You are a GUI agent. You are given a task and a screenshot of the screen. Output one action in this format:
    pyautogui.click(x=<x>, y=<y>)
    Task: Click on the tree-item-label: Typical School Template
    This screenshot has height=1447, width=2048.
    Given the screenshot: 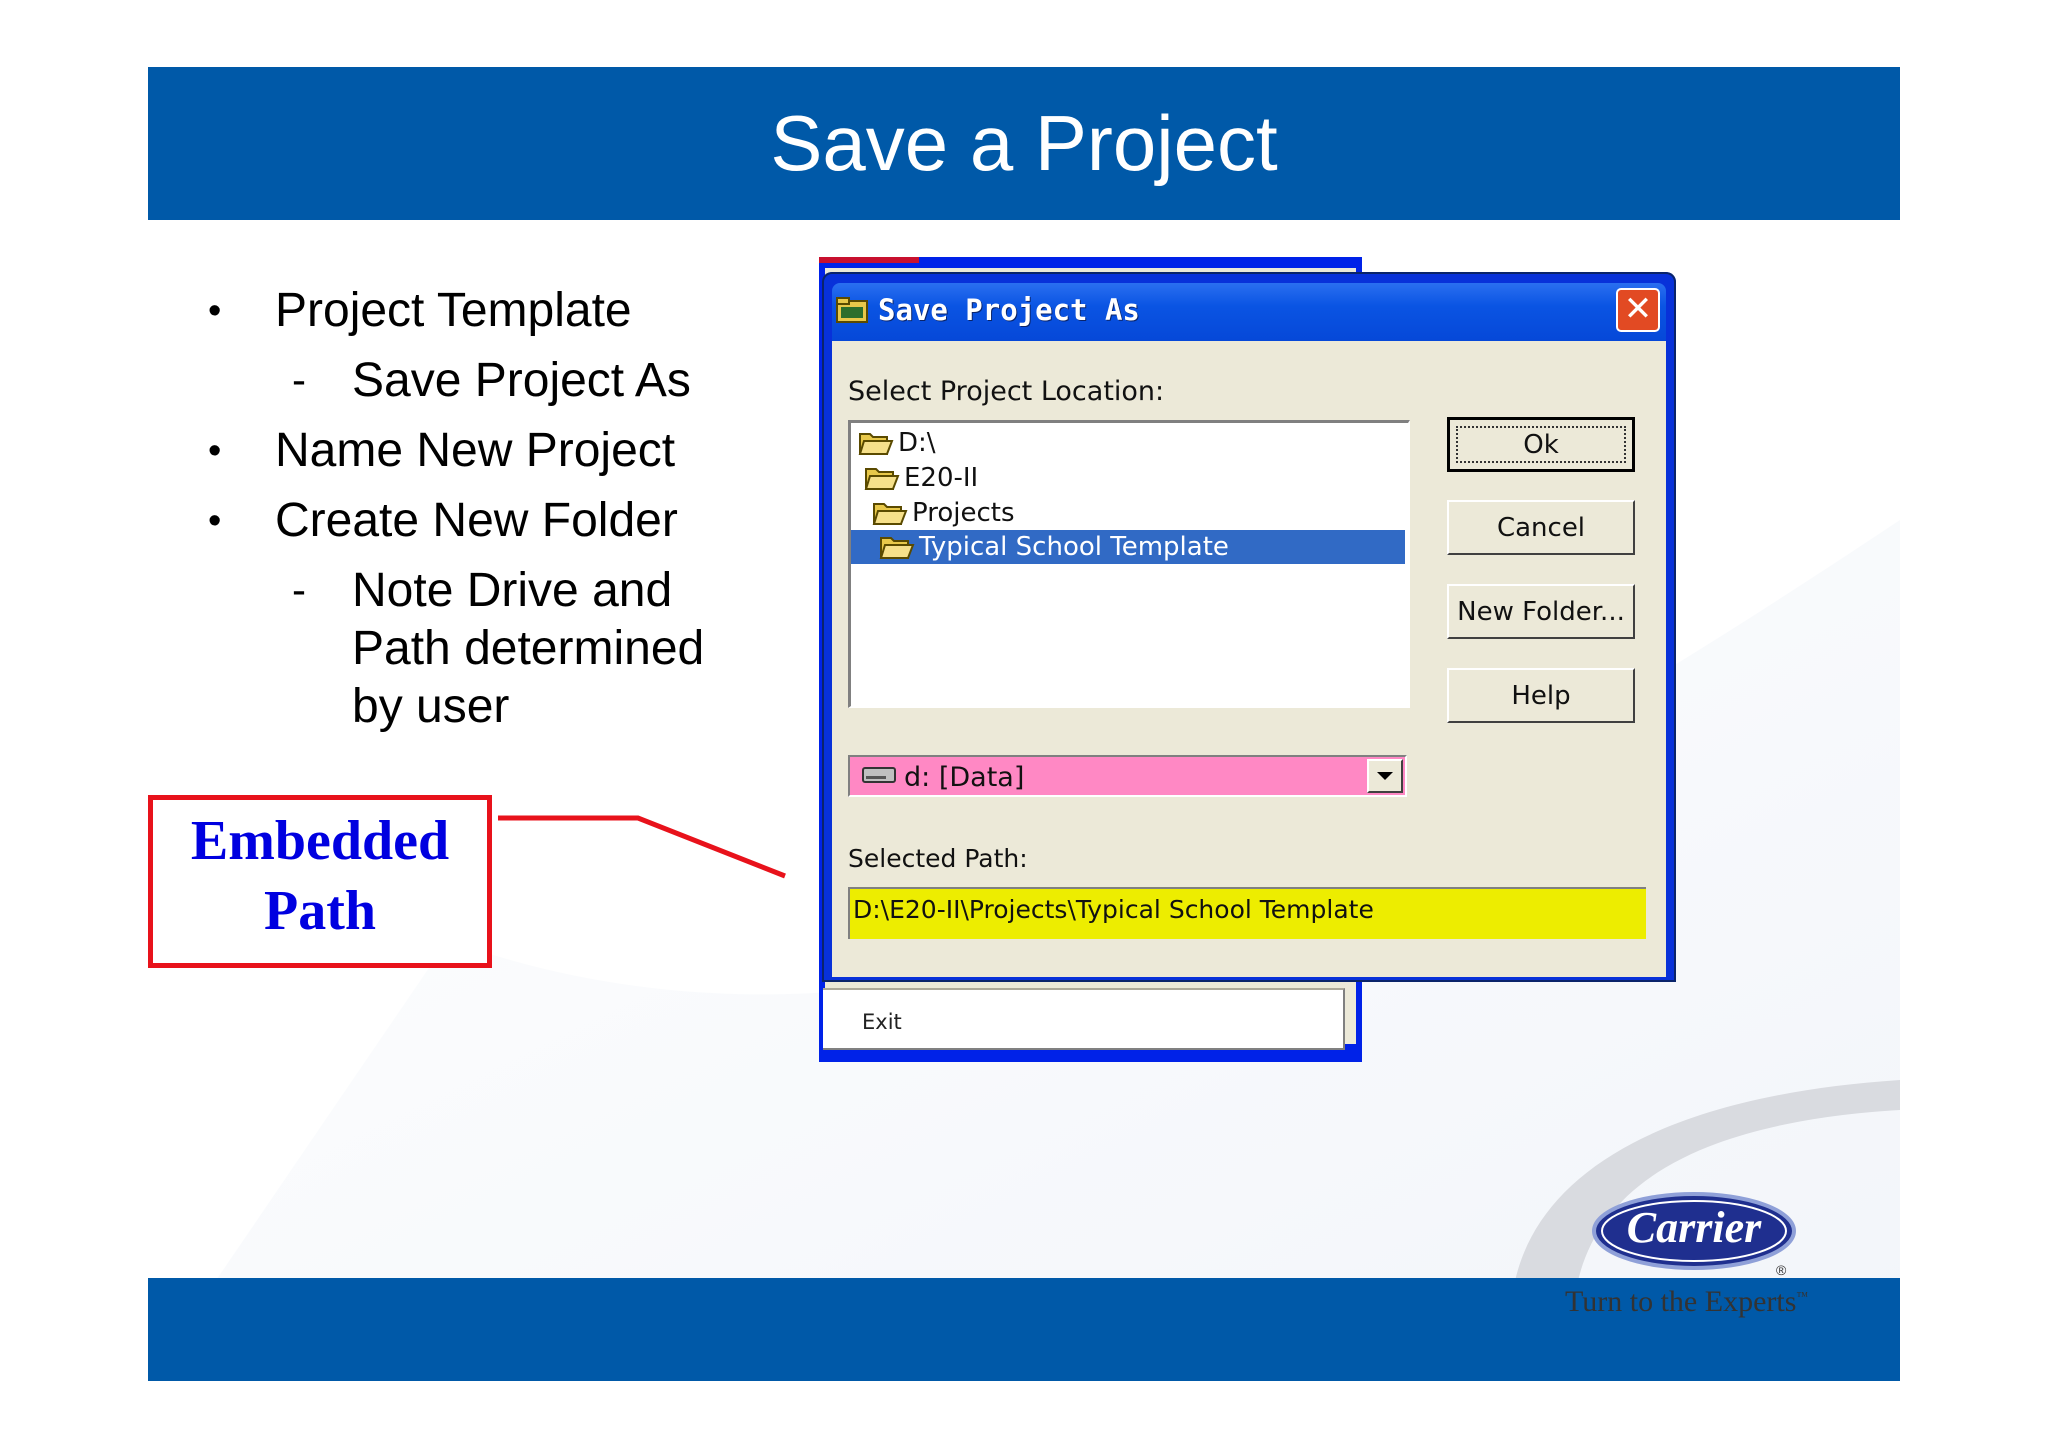 What is the action you would take?
    pyautogui.click(x=1074, y=547)
    